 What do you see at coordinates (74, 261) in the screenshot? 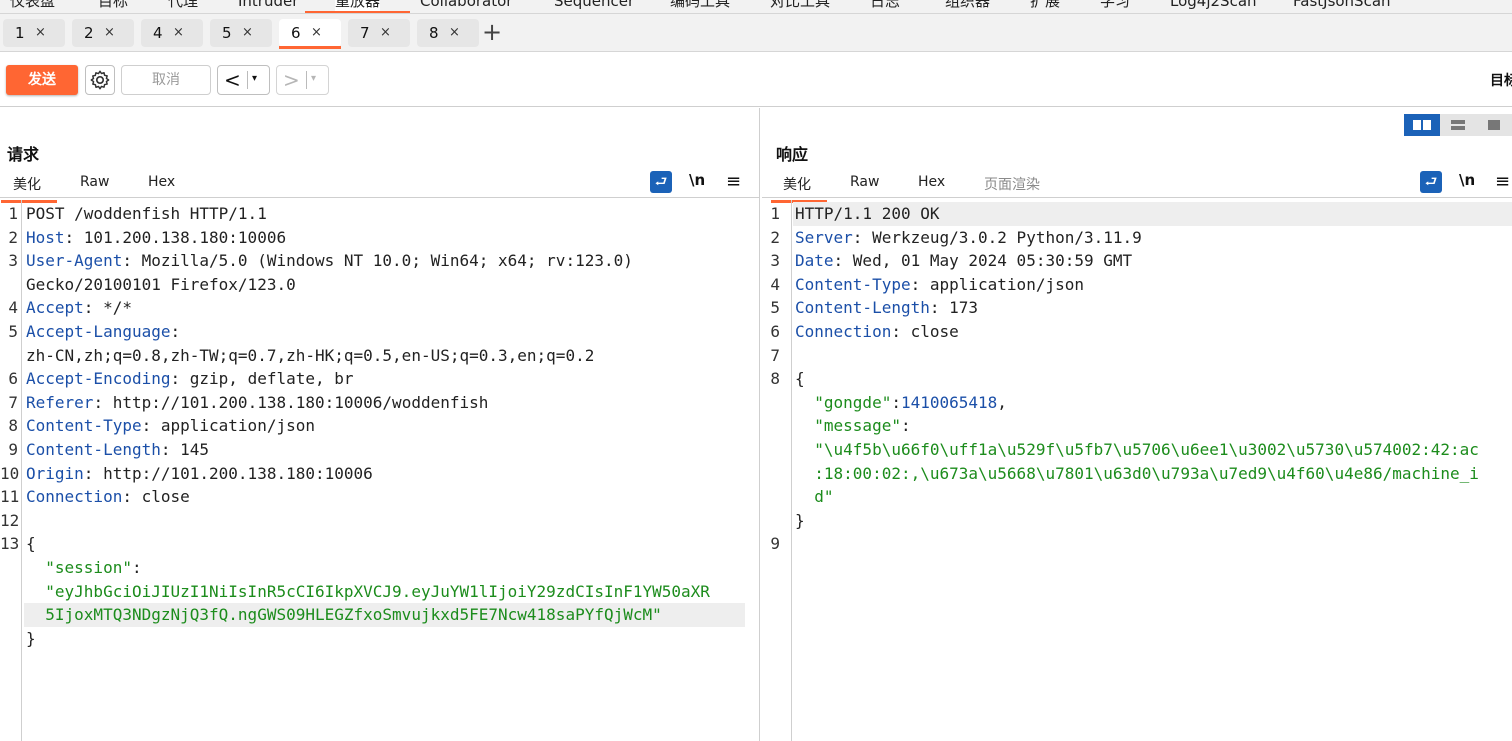
I see `code-token: User-Agent` at bounding box center [74, 261].